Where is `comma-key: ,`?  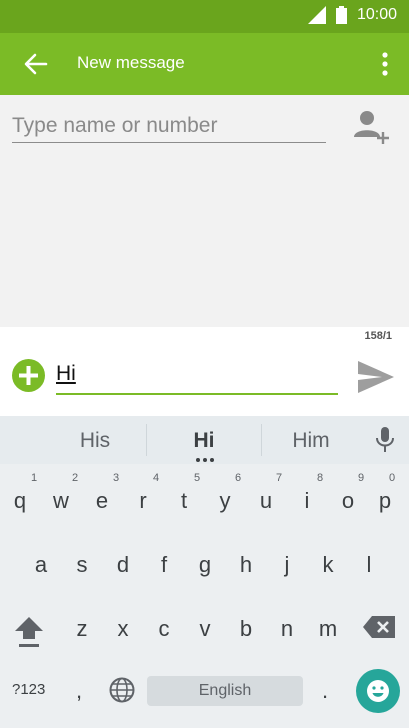
comma-key: , is located at coordinates (79, 691).